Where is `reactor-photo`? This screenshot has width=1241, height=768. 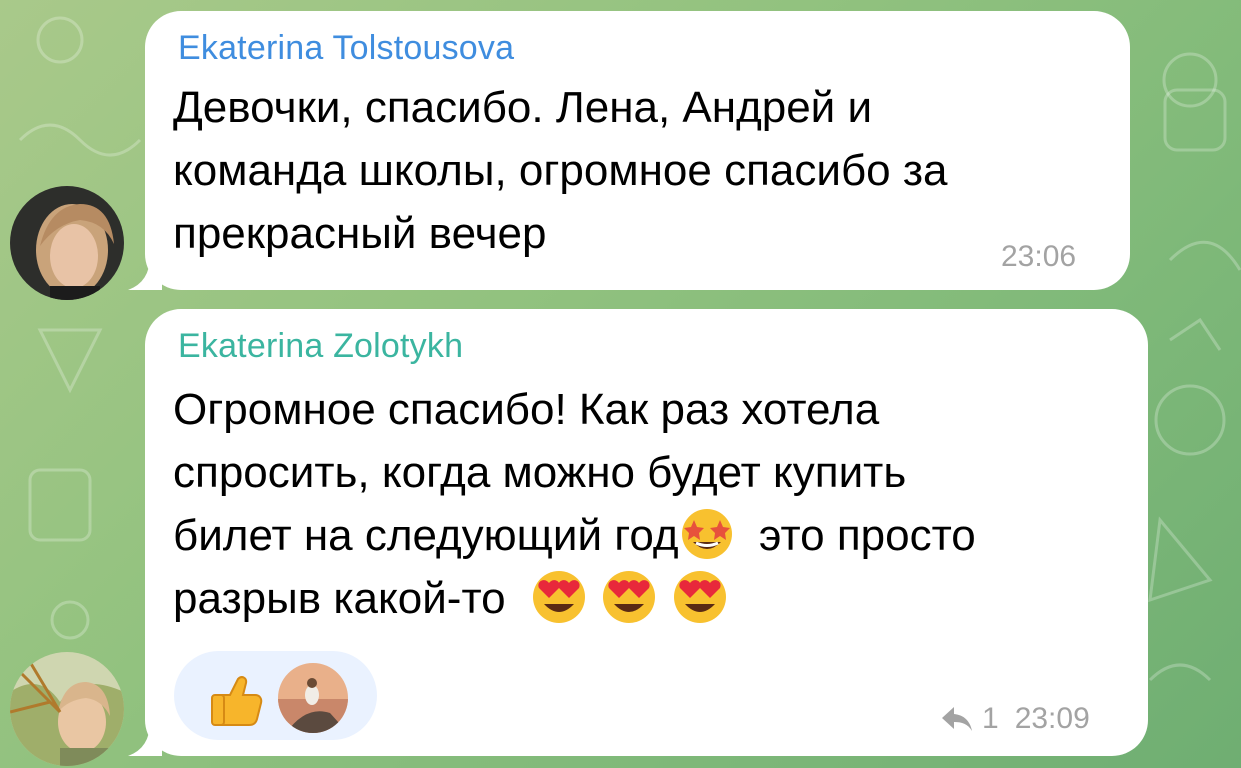 reactor-photo is located at coordinates (313, 698).